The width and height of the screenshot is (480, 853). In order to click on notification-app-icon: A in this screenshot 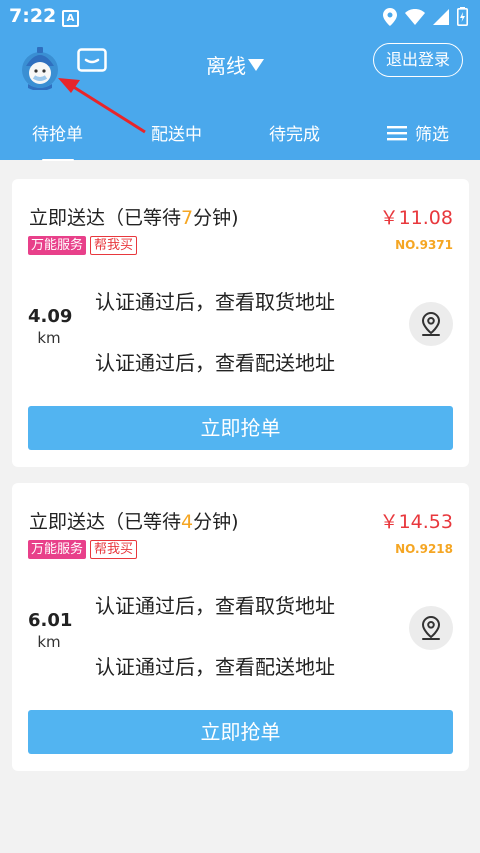, I will do `click(70, 18)`.